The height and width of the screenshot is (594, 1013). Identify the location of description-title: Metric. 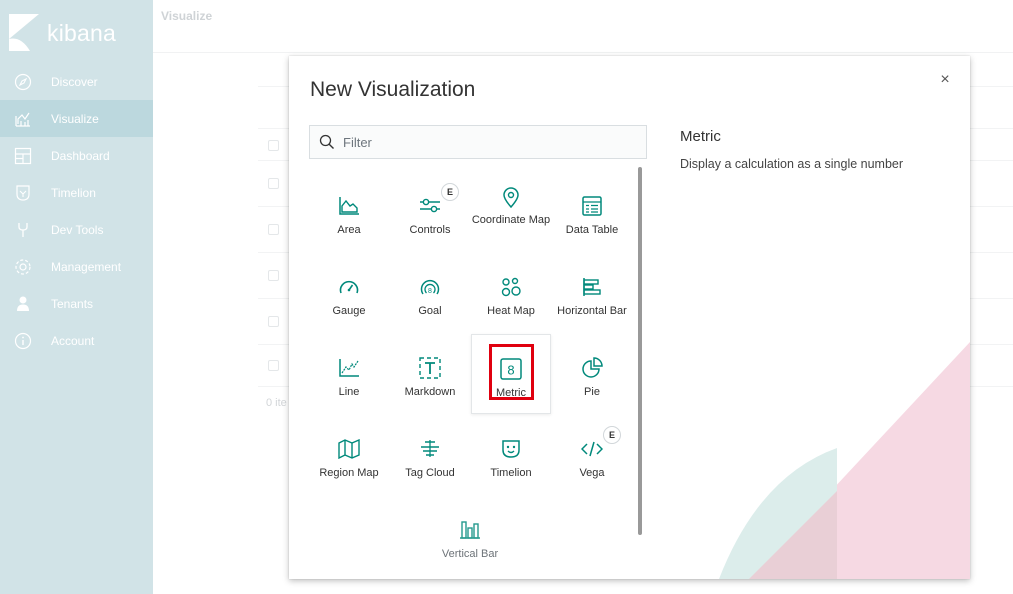
(700, 136).